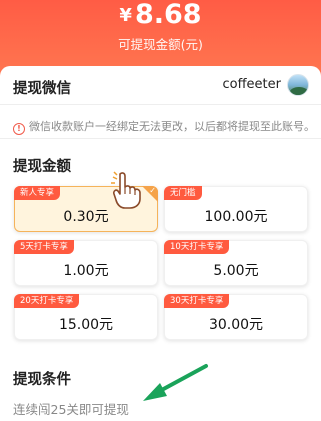 Image resolution: width=321 pixels, height=421 pixels. I want to click on option-amount: 15.00元, so click(86, 325).